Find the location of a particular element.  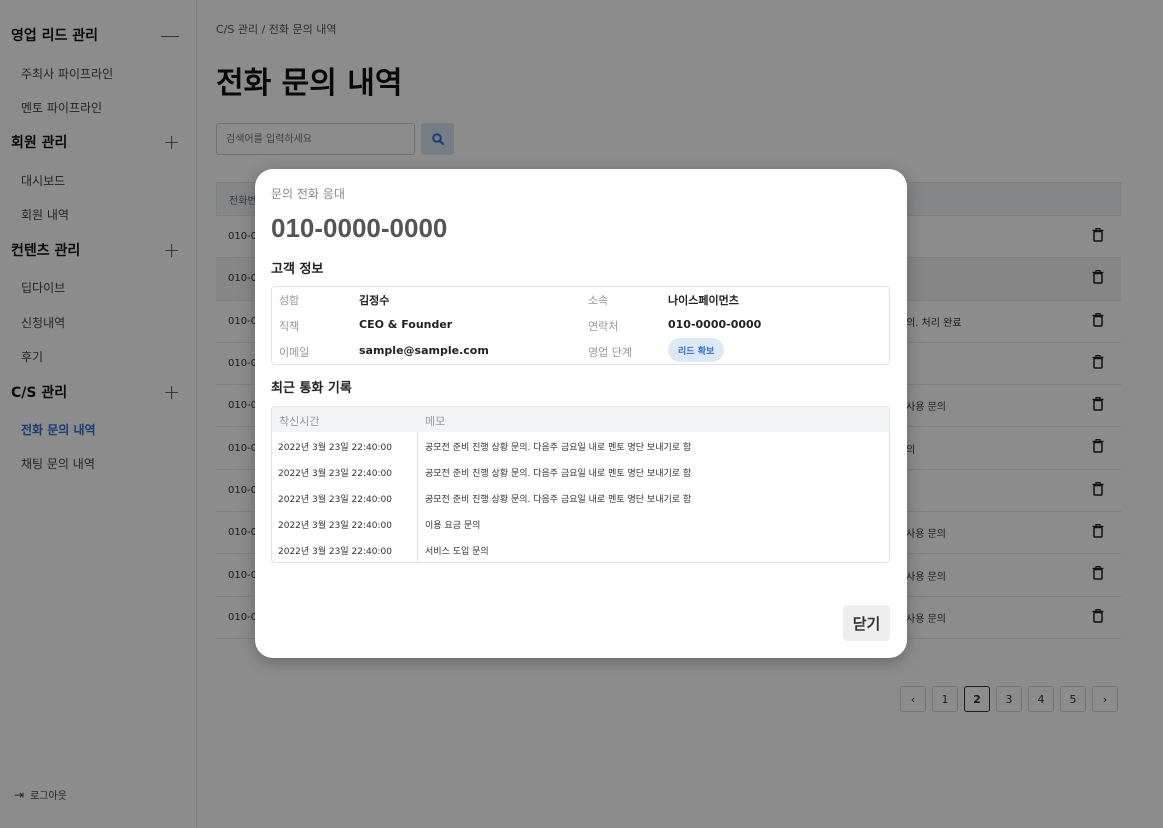

column-header-memo: 메모 is located at coordinates (435, 421).